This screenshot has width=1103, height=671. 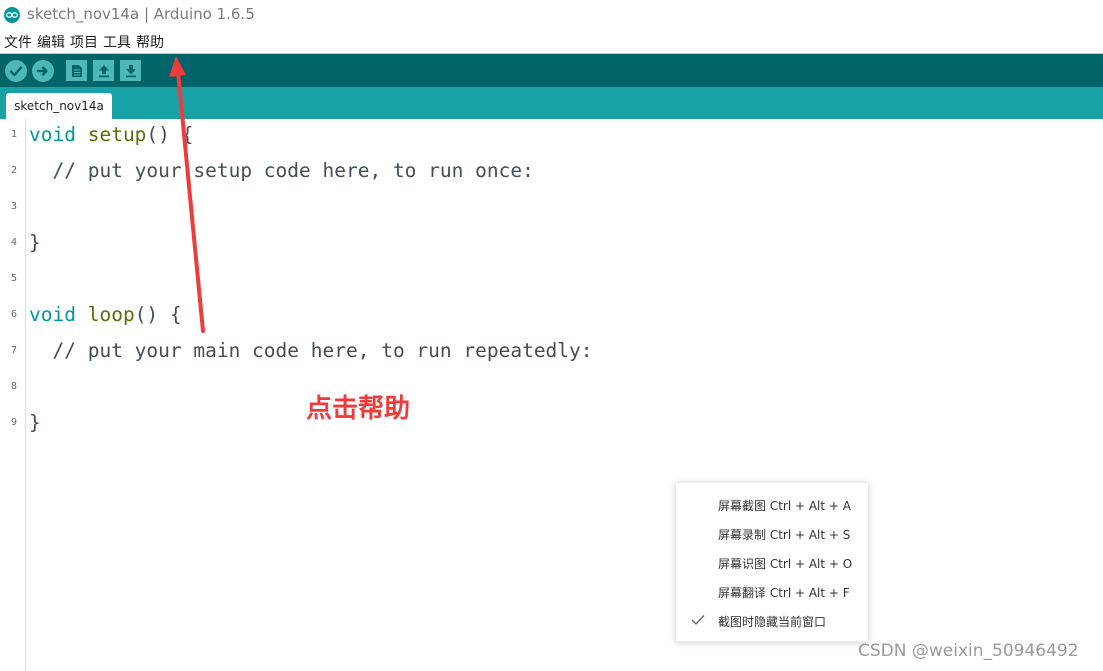 I want to click on line-number: 4, so click(x=14, y=242).